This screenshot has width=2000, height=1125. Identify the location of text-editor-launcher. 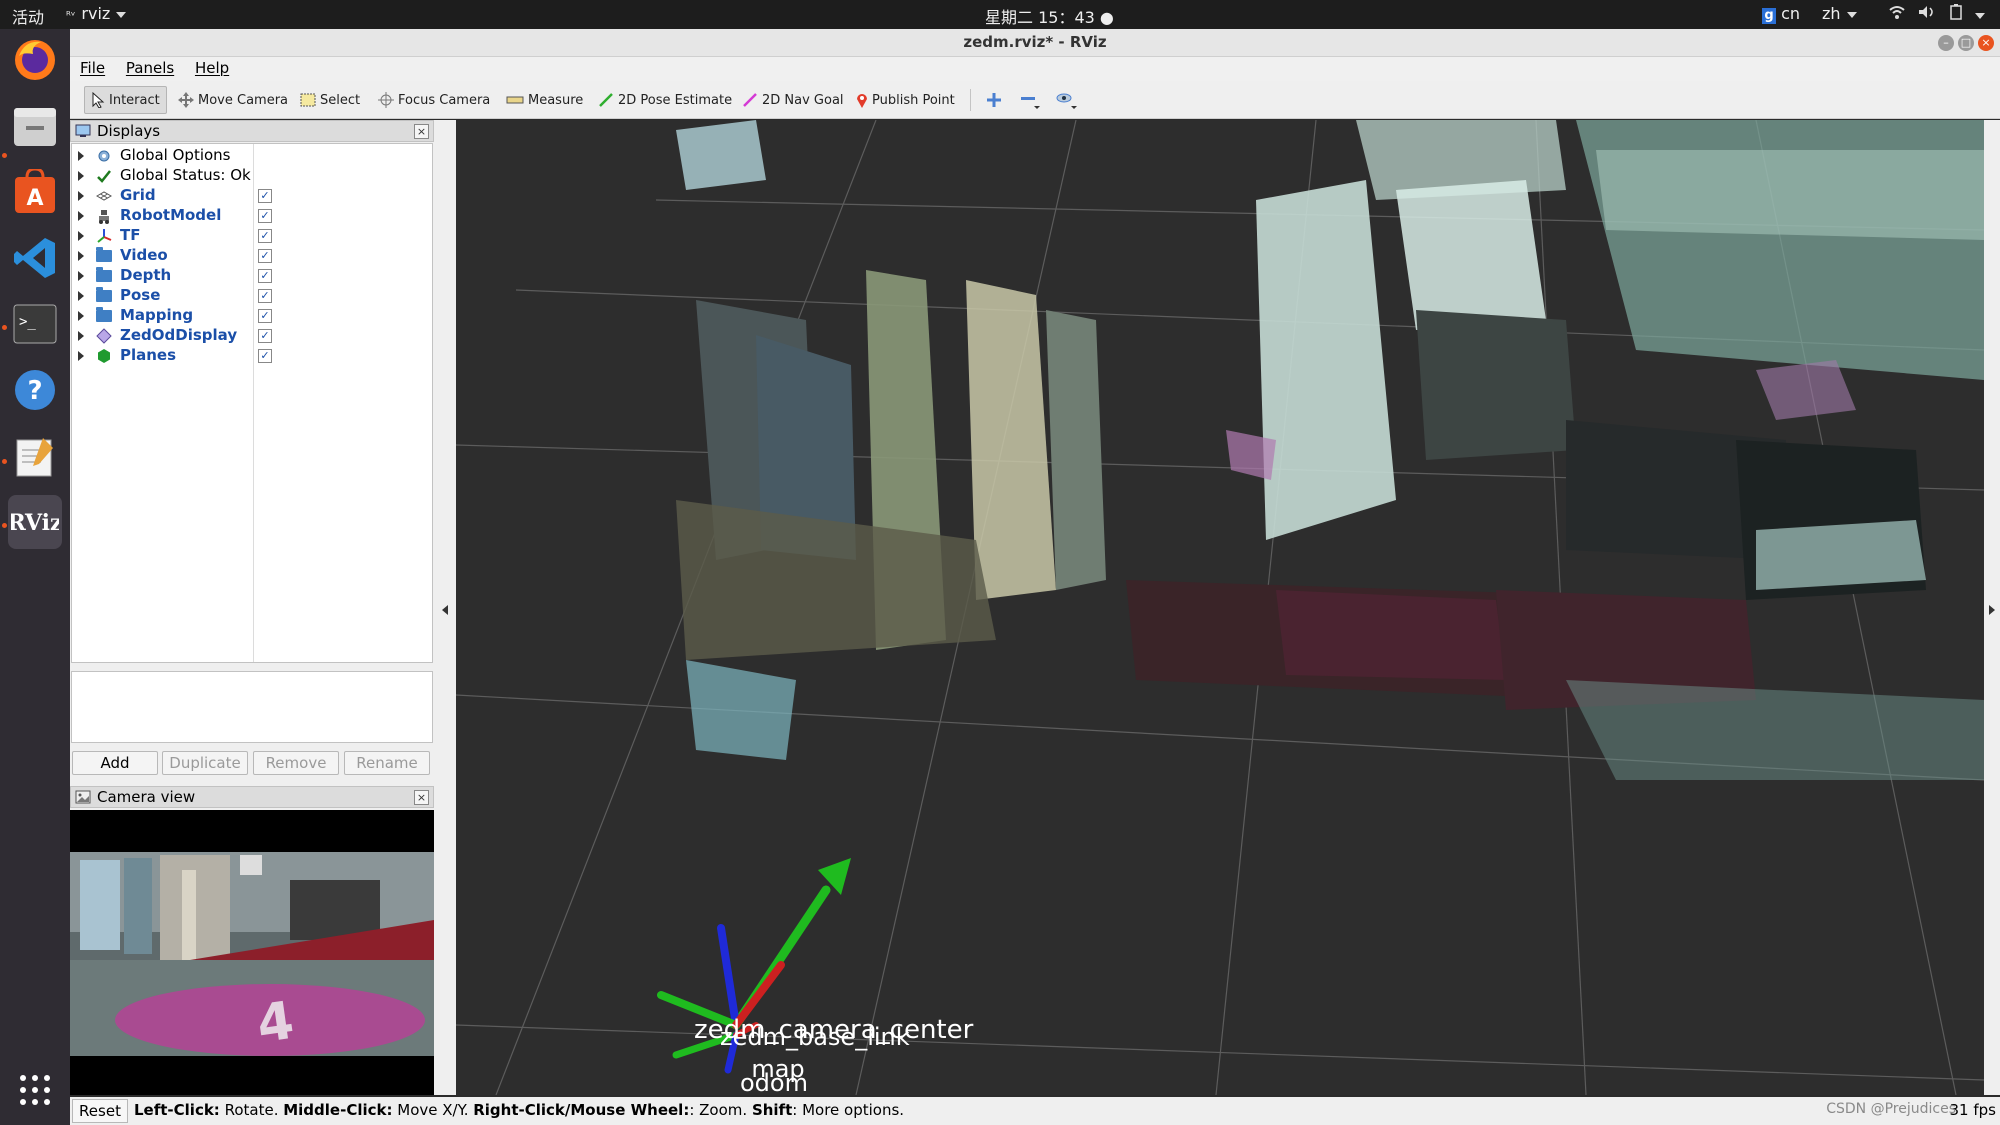
(35, 456).